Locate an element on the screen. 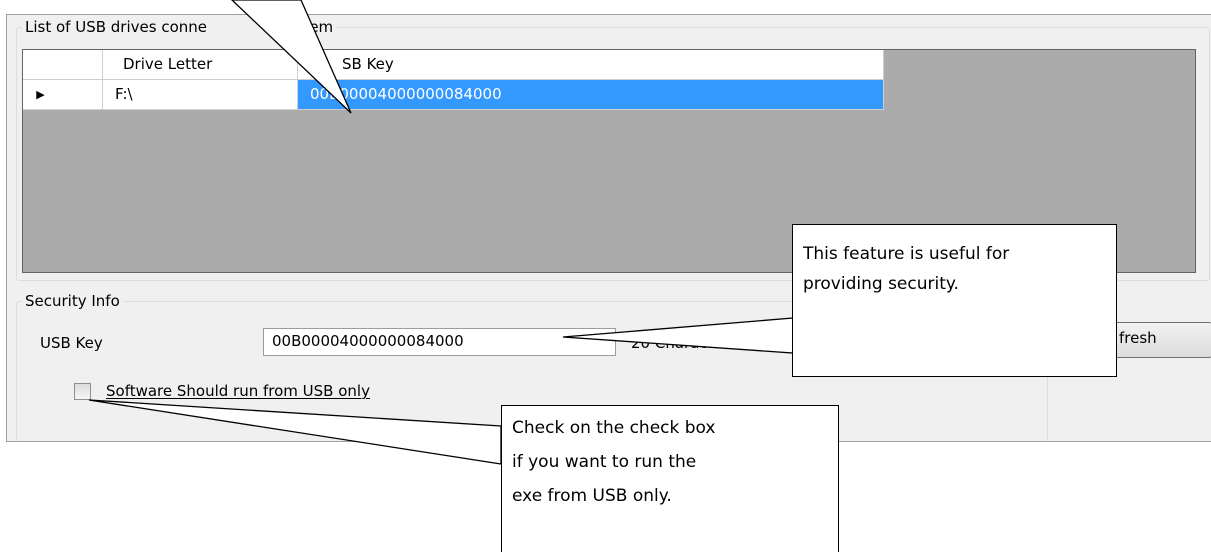 This screenshot has height=552, width=1211. column-header-drive-letter: Drive Letter is located at coordinates (200, 65).